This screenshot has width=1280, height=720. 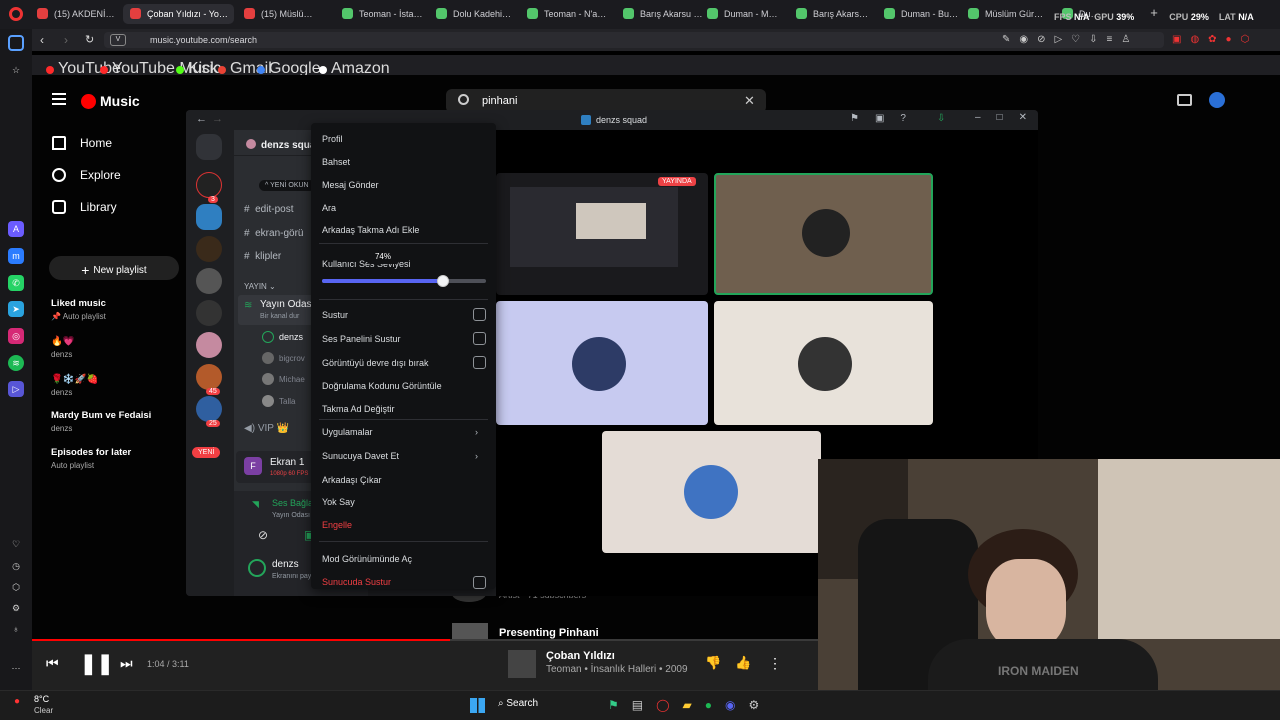 What do you see at coordinates (16, 283) in the screenshot?
I see `whatsapp-icon: ✆` at bounding box center [16, 283].